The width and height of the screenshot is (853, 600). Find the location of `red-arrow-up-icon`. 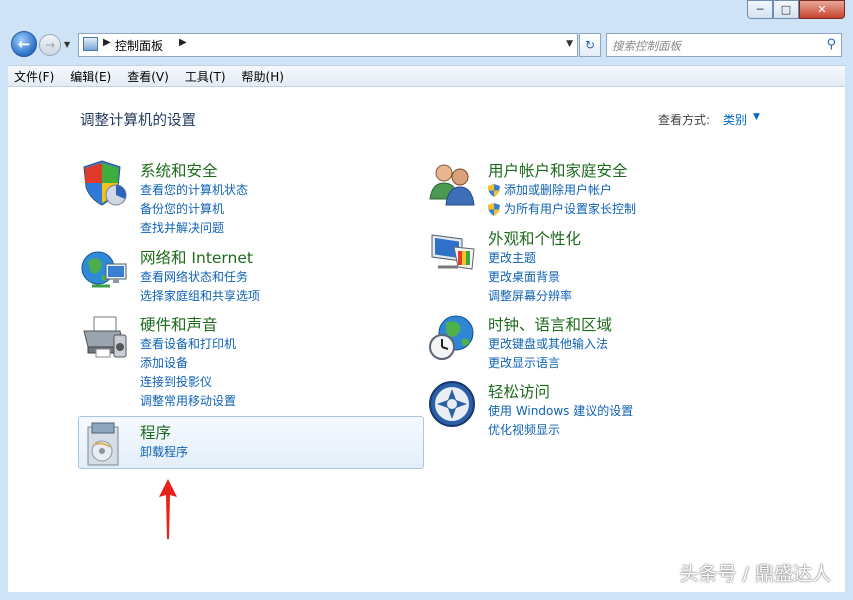

red-arrow-up-icon is located at coordinates (168, 509).